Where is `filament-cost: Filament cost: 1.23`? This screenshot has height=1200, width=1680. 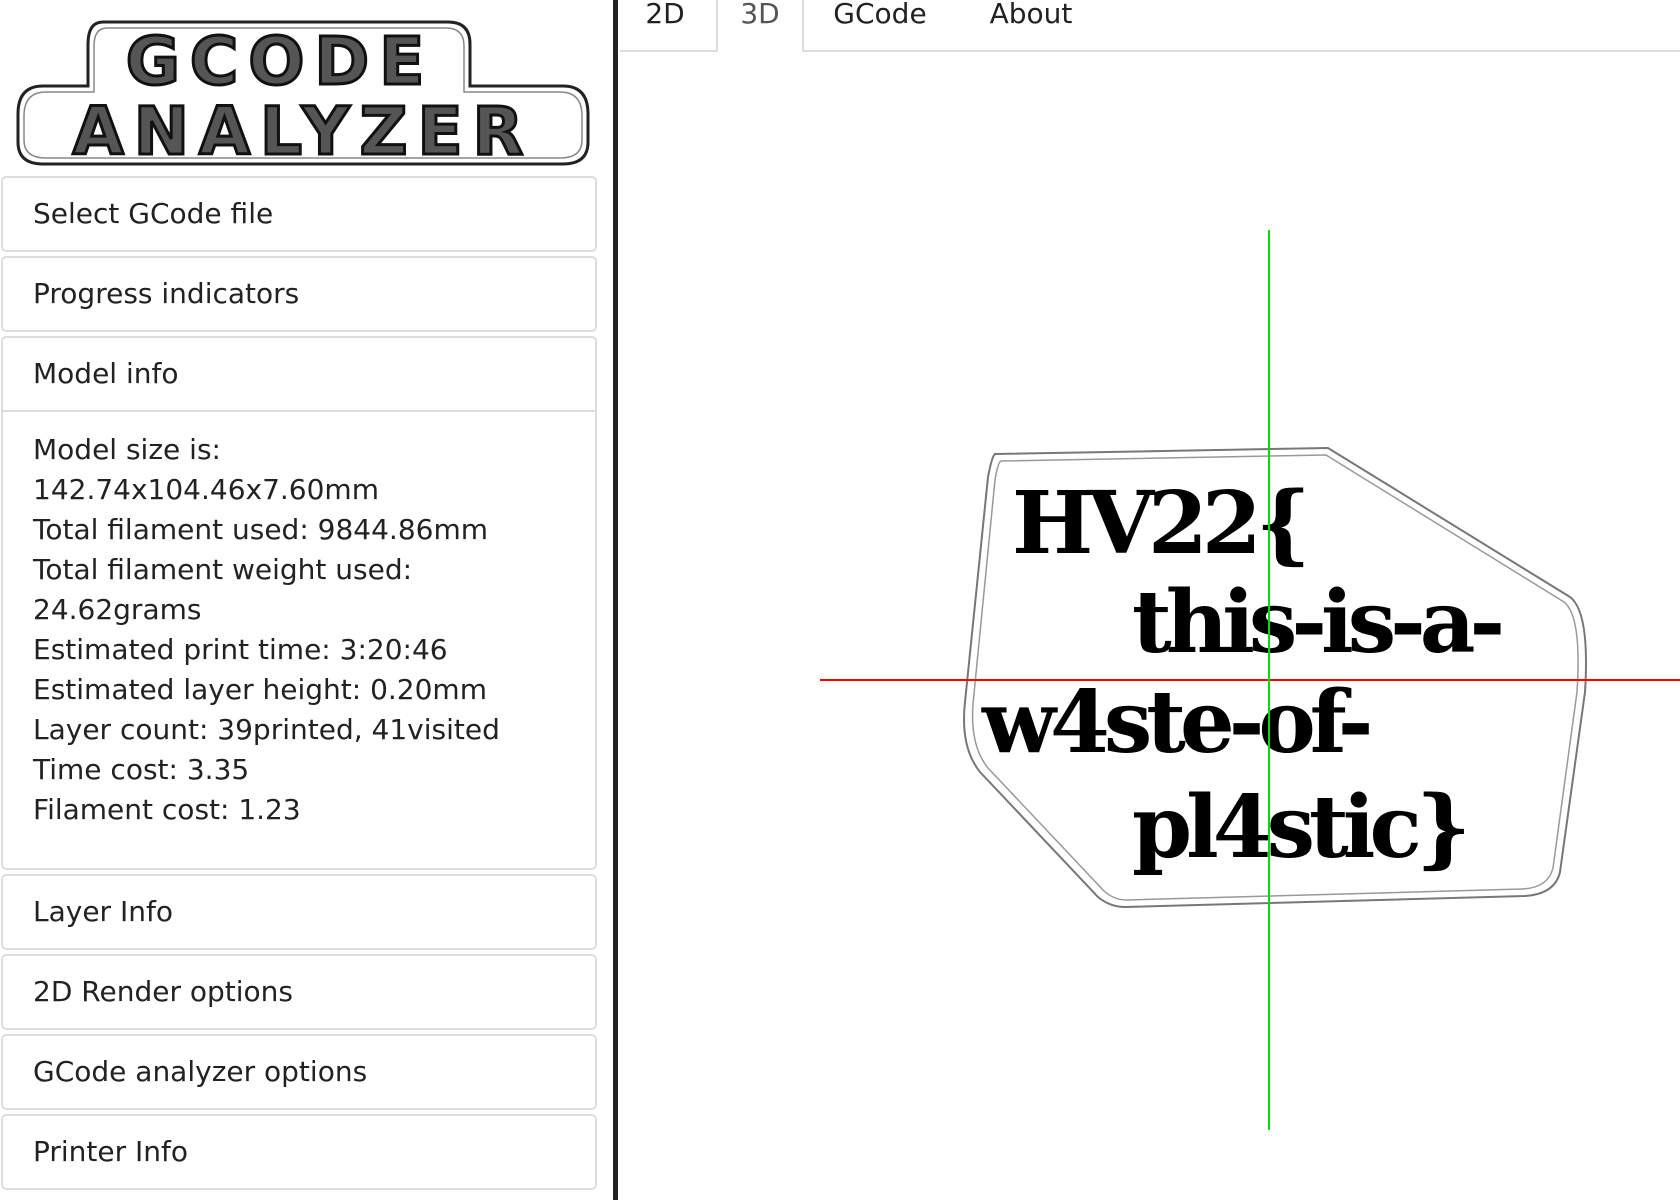 filament-cost: Filament cost: 1.23 is located at coordinates (167, 809).